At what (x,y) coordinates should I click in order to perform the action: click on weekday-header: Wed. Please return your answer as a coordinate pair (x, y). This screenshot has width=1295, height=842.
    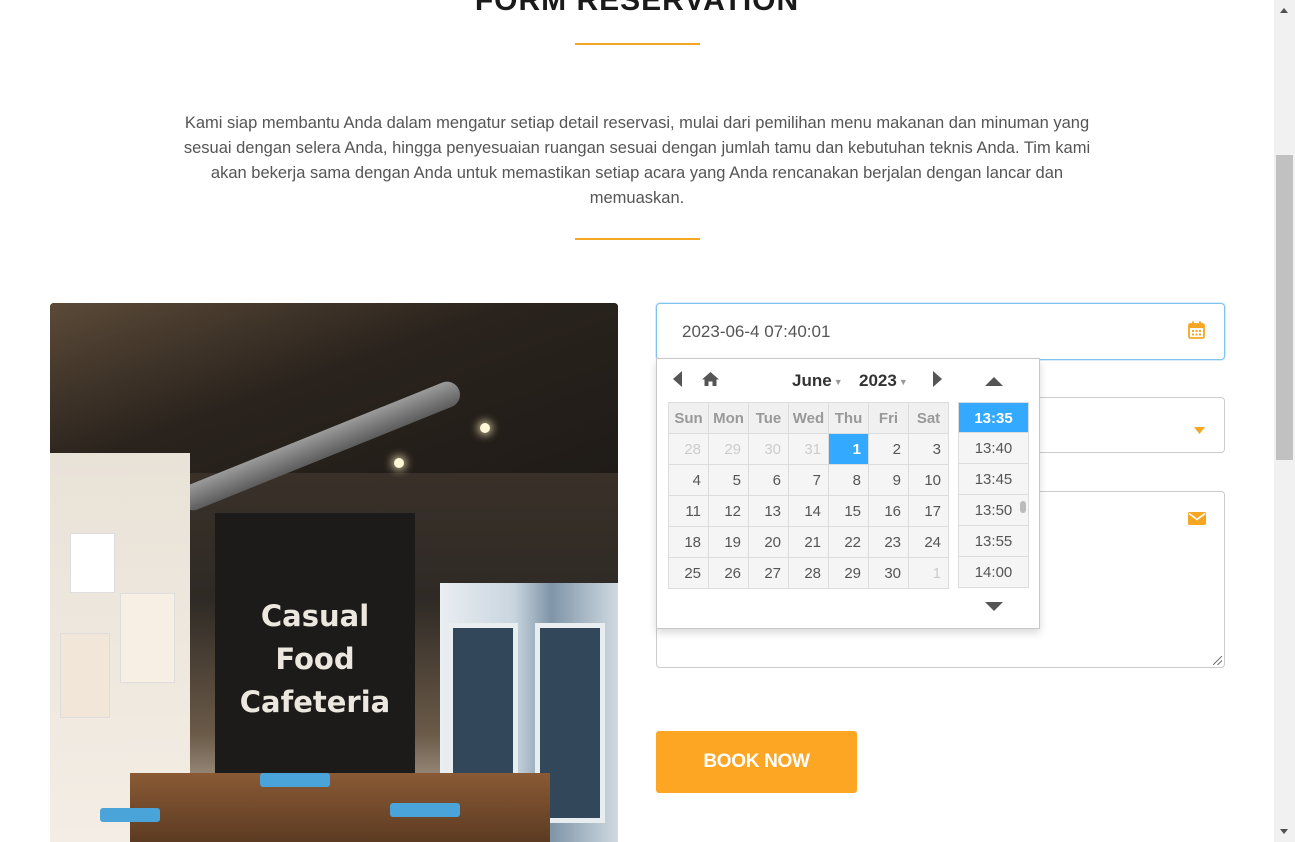
    Looking at the image, I should click on (808, 418).